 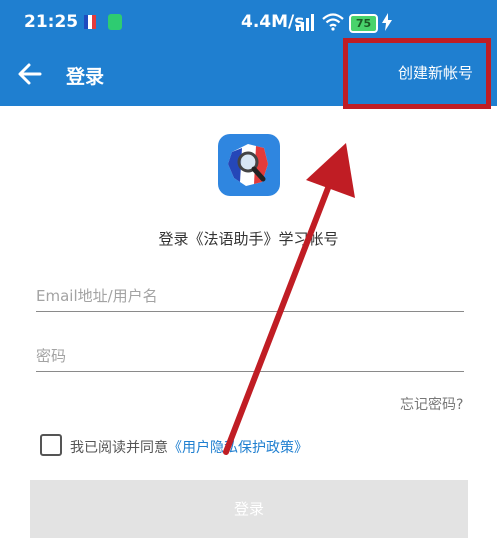 I want to click on agree-text: 我已阅读并同意《用户隐私保护政策》, so click(x=189, y=447).